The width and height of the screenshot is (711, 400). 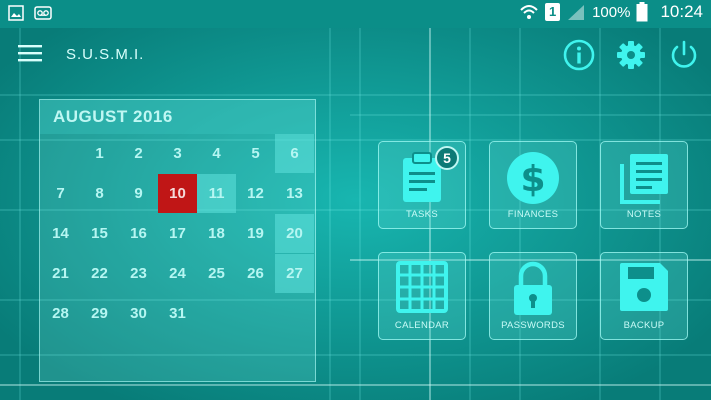 I want to click on settings-button, so click(x=631, y=55).